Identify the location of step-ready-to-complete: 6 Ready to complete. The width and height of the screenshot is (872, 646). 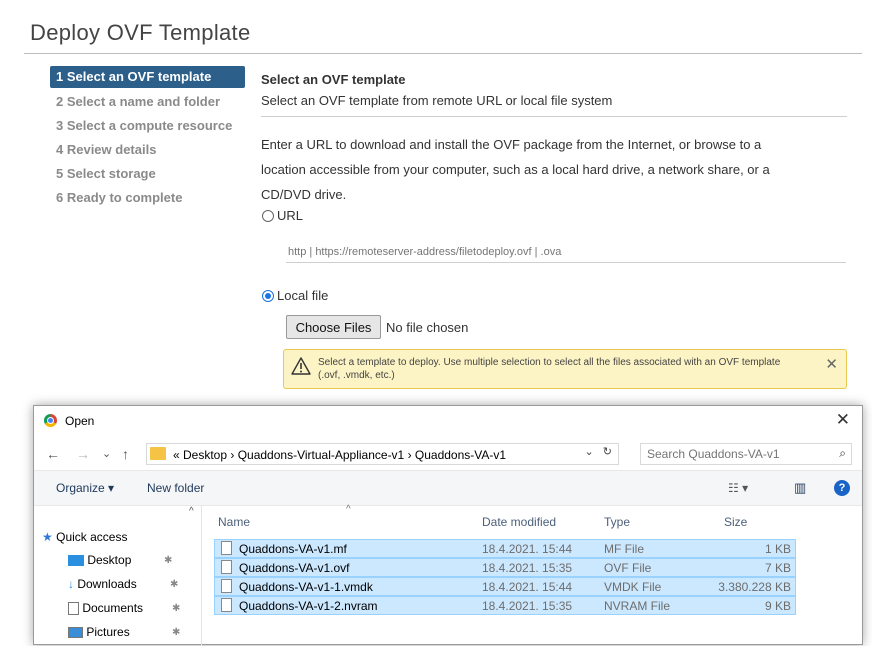
(147, 198).